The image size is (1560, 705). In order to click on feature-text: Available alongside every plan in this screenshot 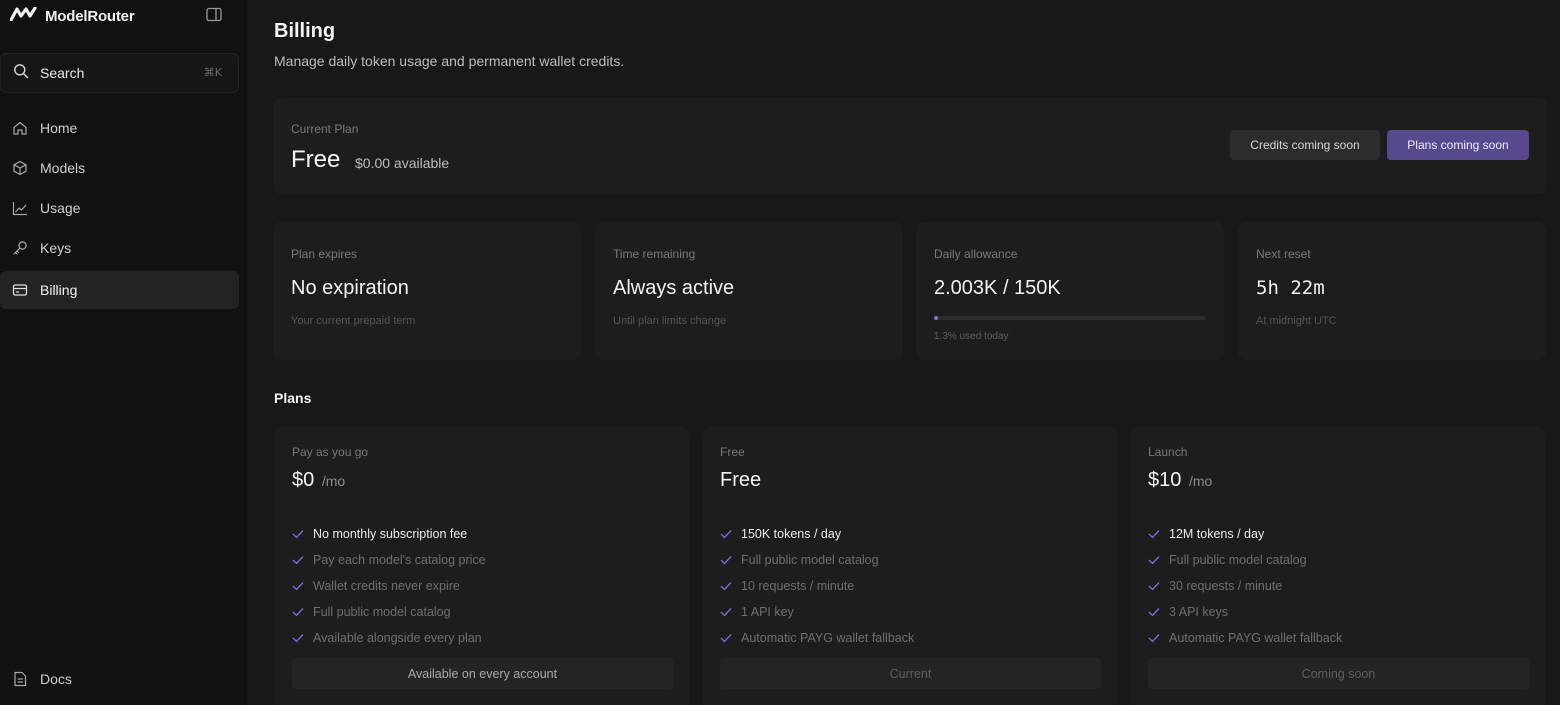, I will do `click(397, 638)`.